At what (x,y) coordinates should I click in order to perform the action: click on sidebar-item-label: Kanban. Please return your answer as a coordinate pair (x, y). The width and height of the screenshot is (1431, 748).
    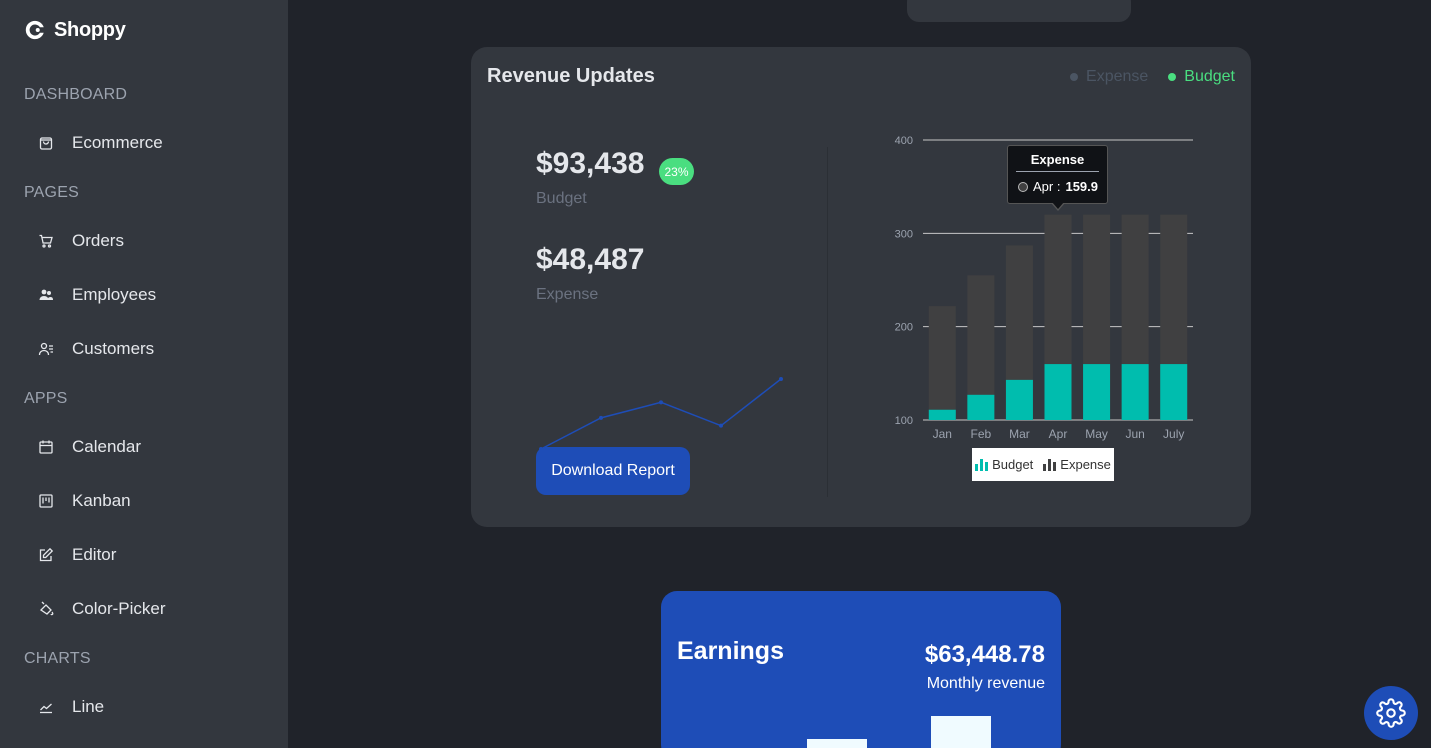
    Looking at the image, I should click on (101, 500).